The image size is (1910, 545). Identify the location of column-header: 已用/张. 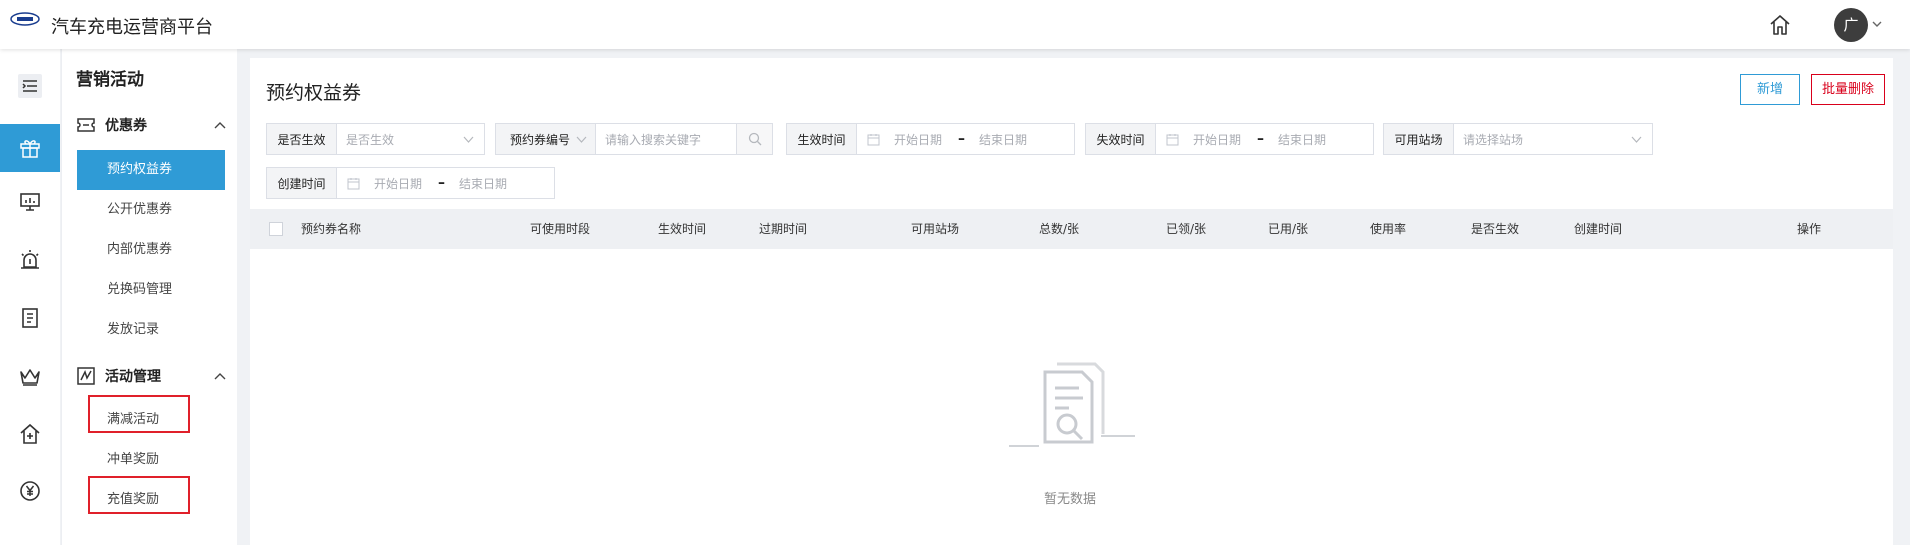
(1288, 229).